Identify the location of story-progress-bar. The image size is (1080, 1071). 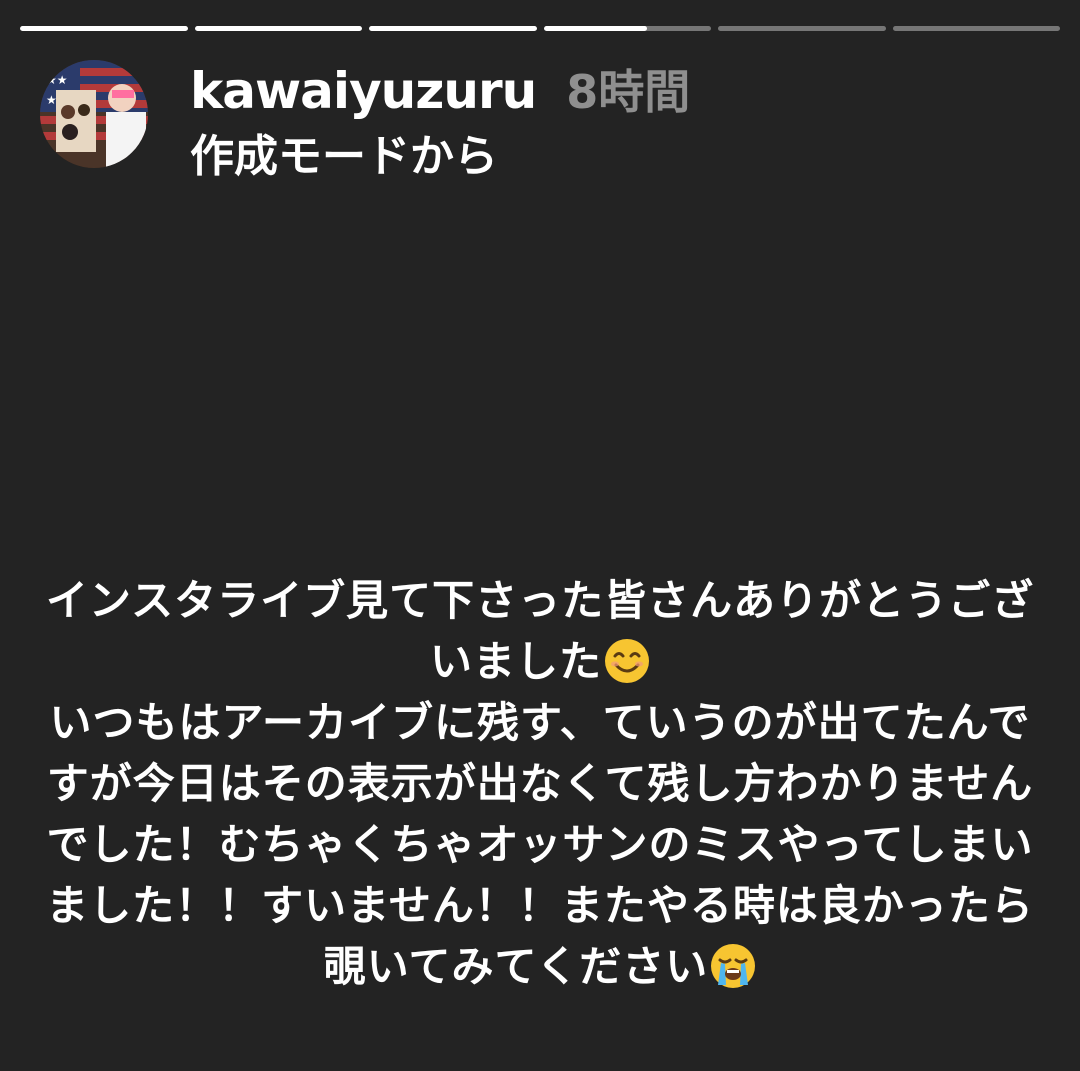
(540, 29).